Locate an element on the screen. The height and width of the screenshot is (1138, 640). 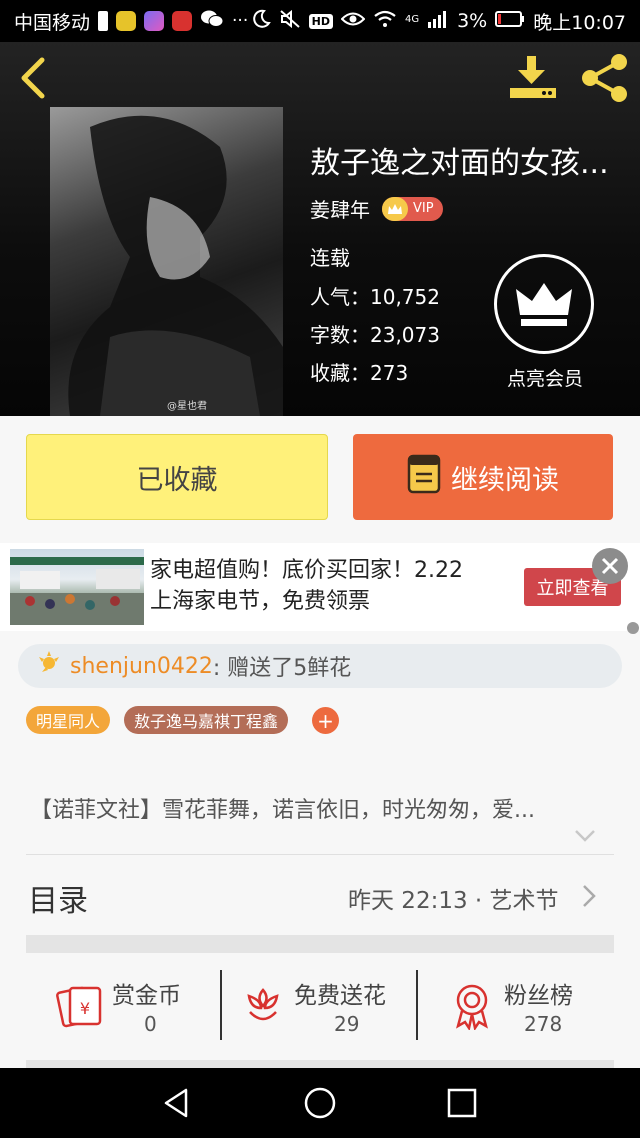
popularity-value: 10,752 is located at coordinates (405, 297).